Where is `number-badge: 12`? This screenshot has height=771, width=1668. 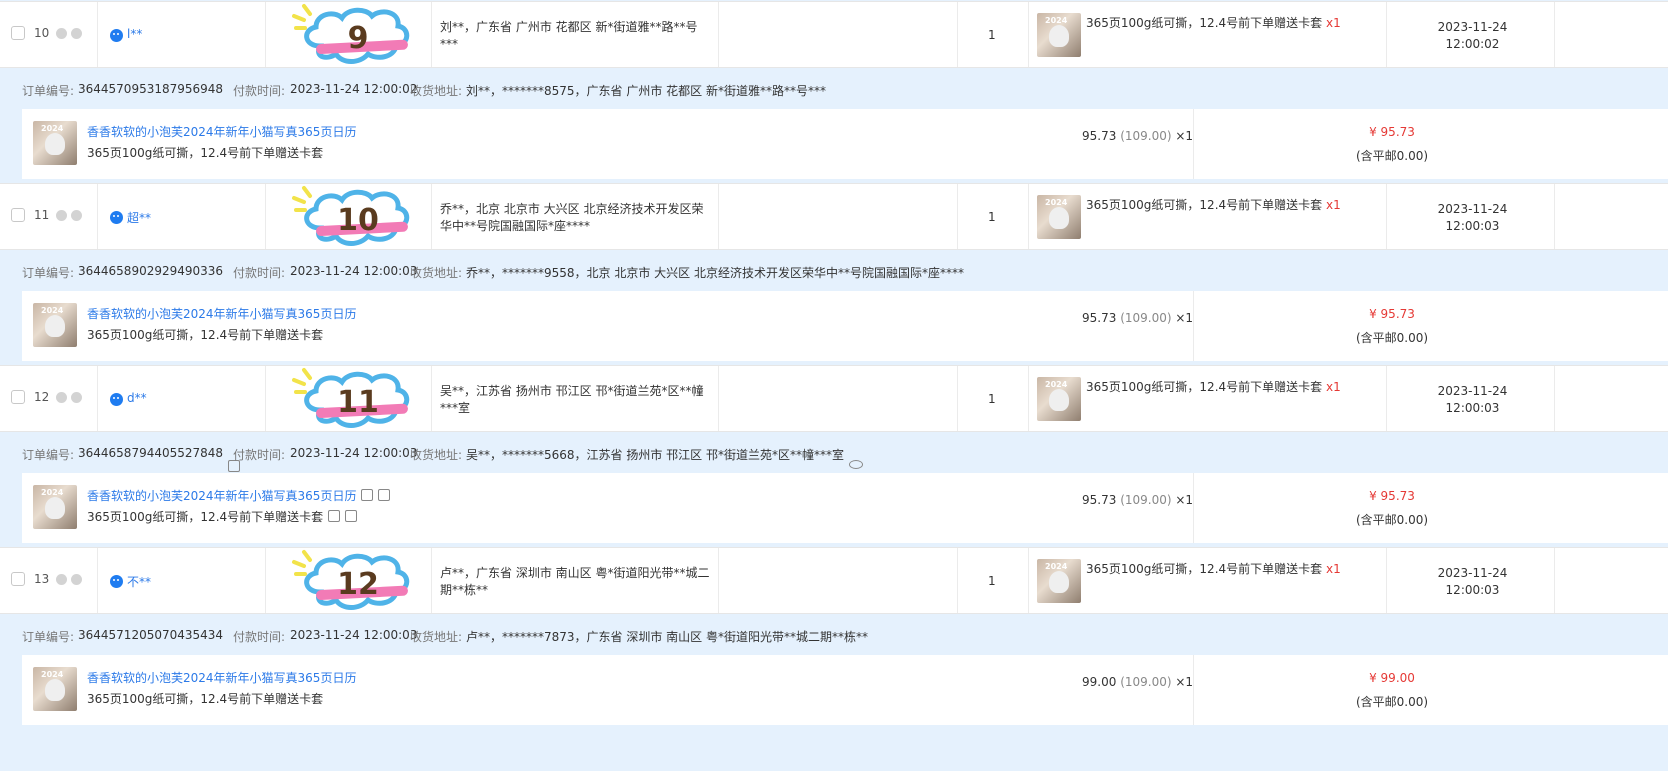
number-badge: 12 is located at coordinates (352, 580).